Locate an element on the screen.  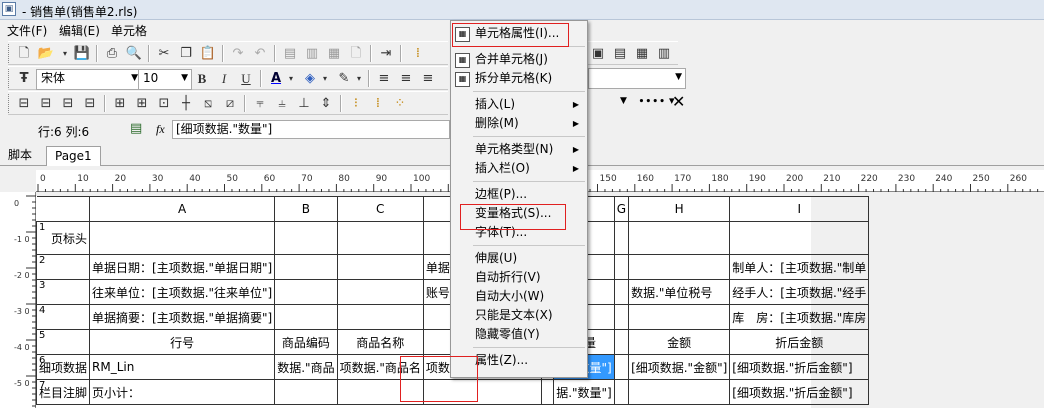
grid-cell: 往来单位：[主项数据."往来单位"] is located at coordinates (182, 292).